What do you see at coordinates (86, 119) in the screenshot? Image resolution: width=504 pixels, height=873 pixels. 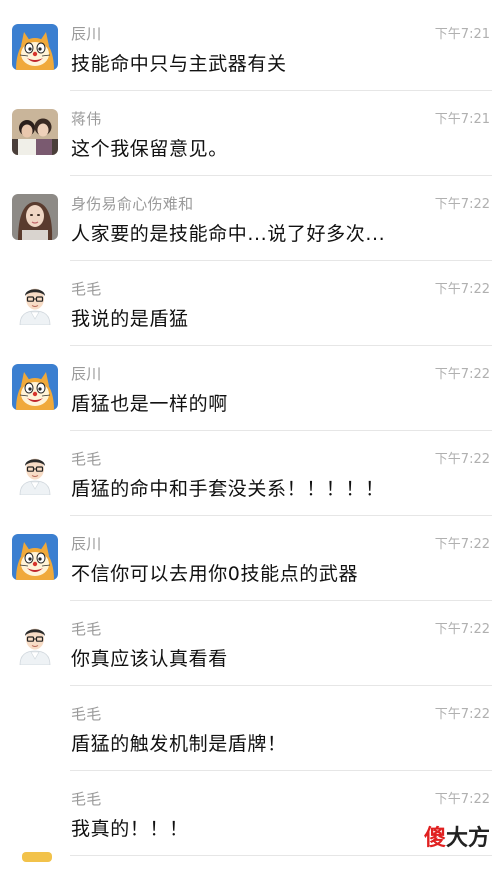 I see `sender-name: 蒋伟` at bounding box center [86, 119].